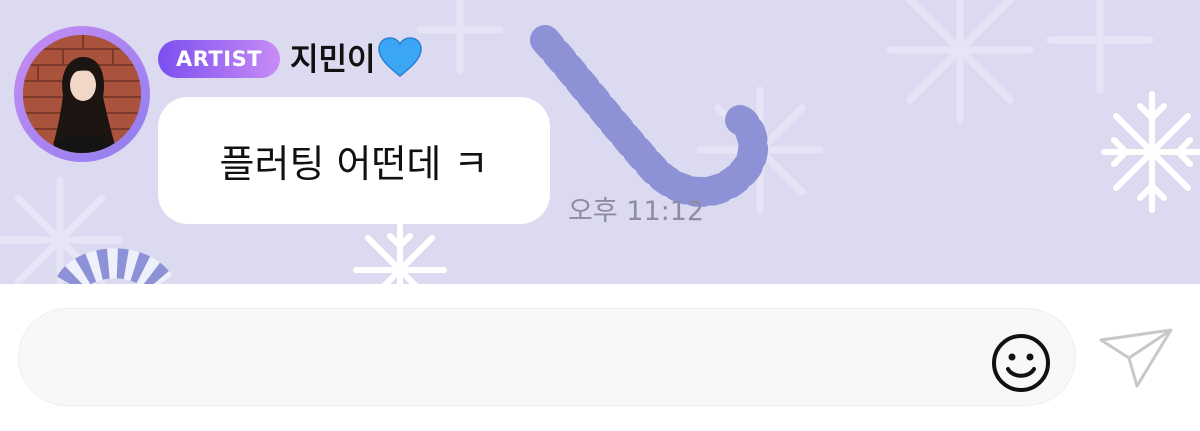 The image size is (1200, 431). What do you see at coordinates (399, 57) in the screenshot?
I see `blue-heart-icon` at bounding box center [399, 57].